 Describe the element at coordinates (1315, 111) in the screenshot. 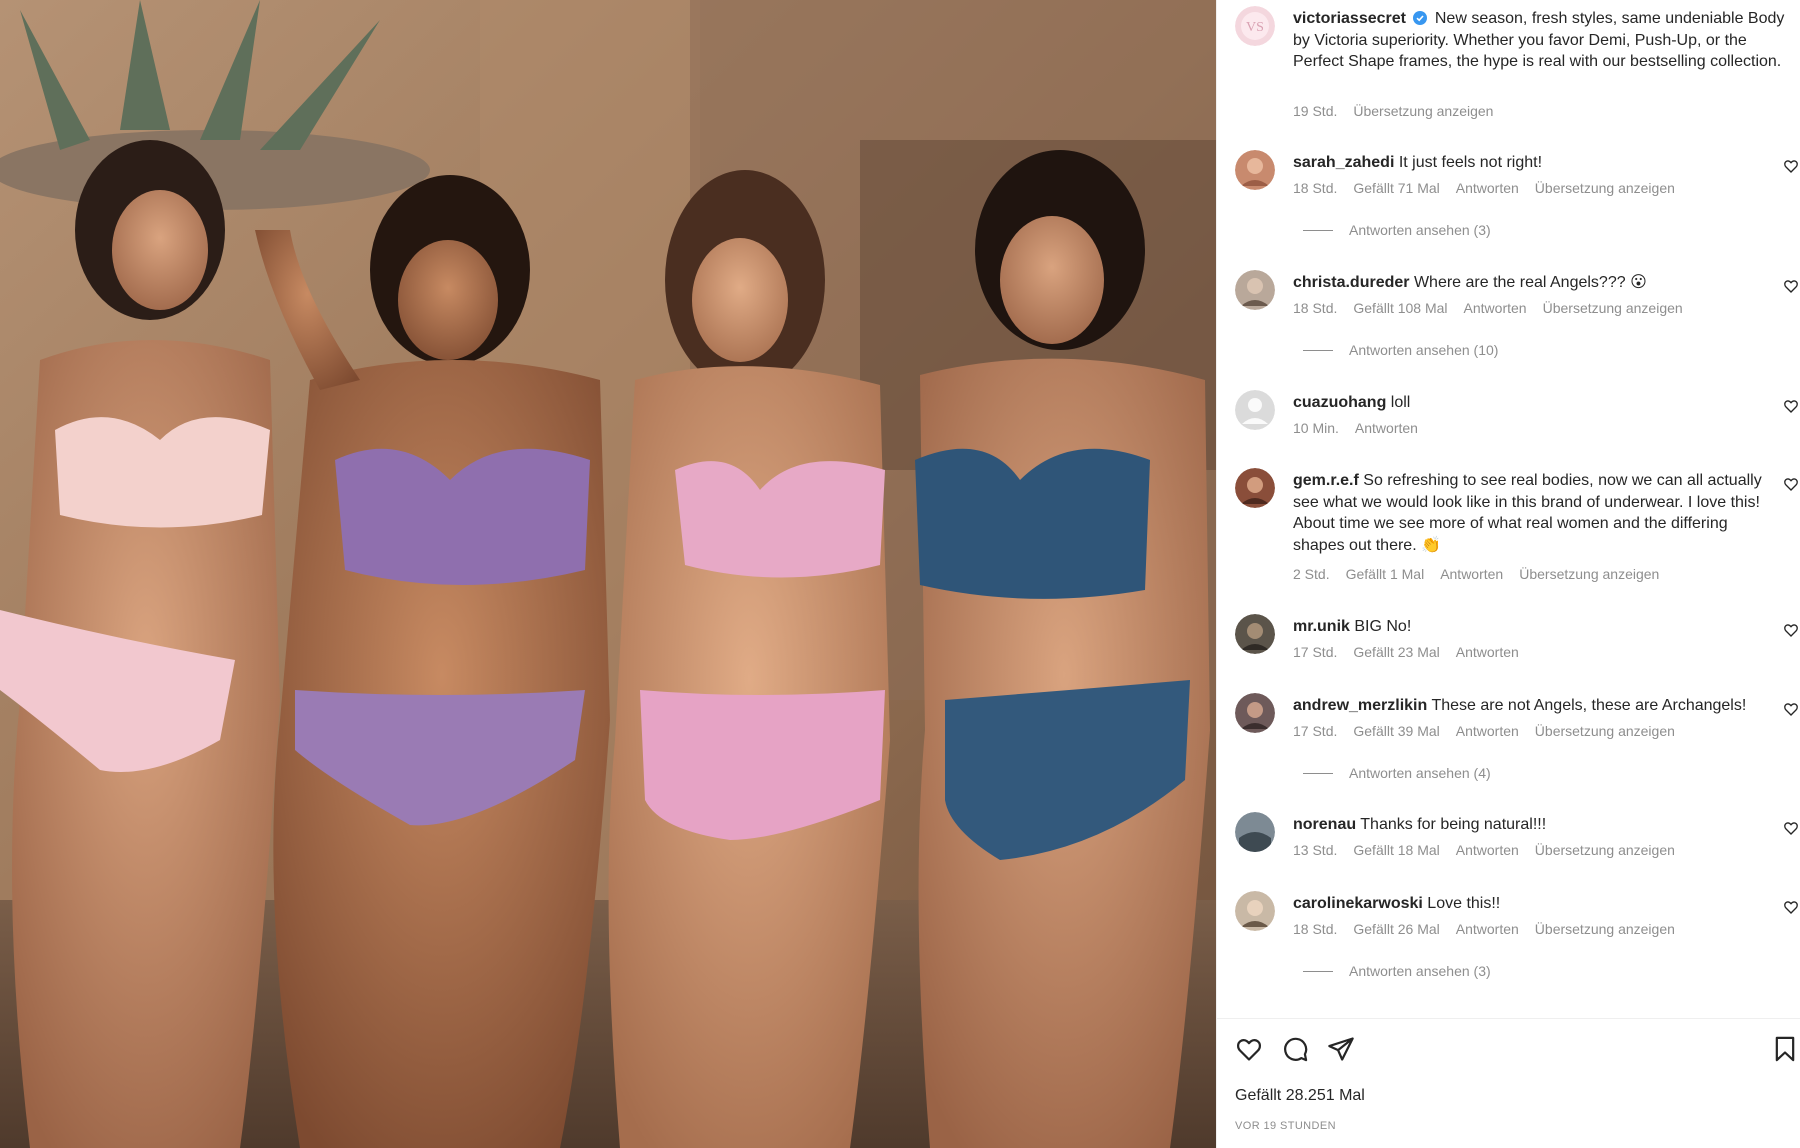

I see `caption-time: 19 Std.` at that location.